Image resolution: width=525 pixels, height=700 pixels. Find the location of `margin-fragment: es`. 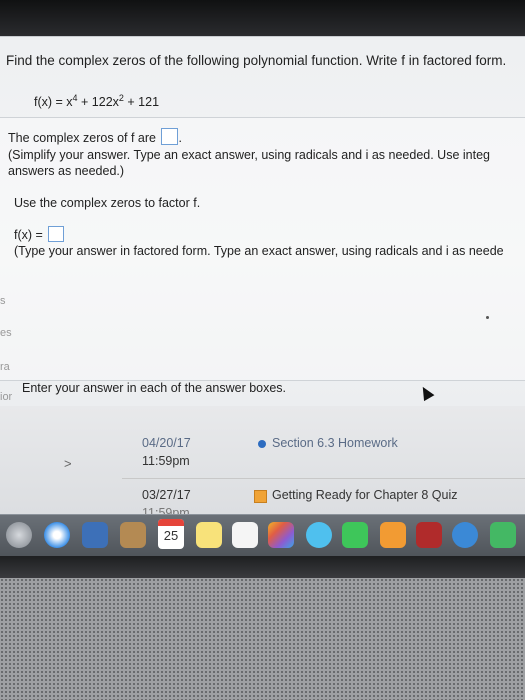

margin-fragment: es is located at coordinates (6, 333).